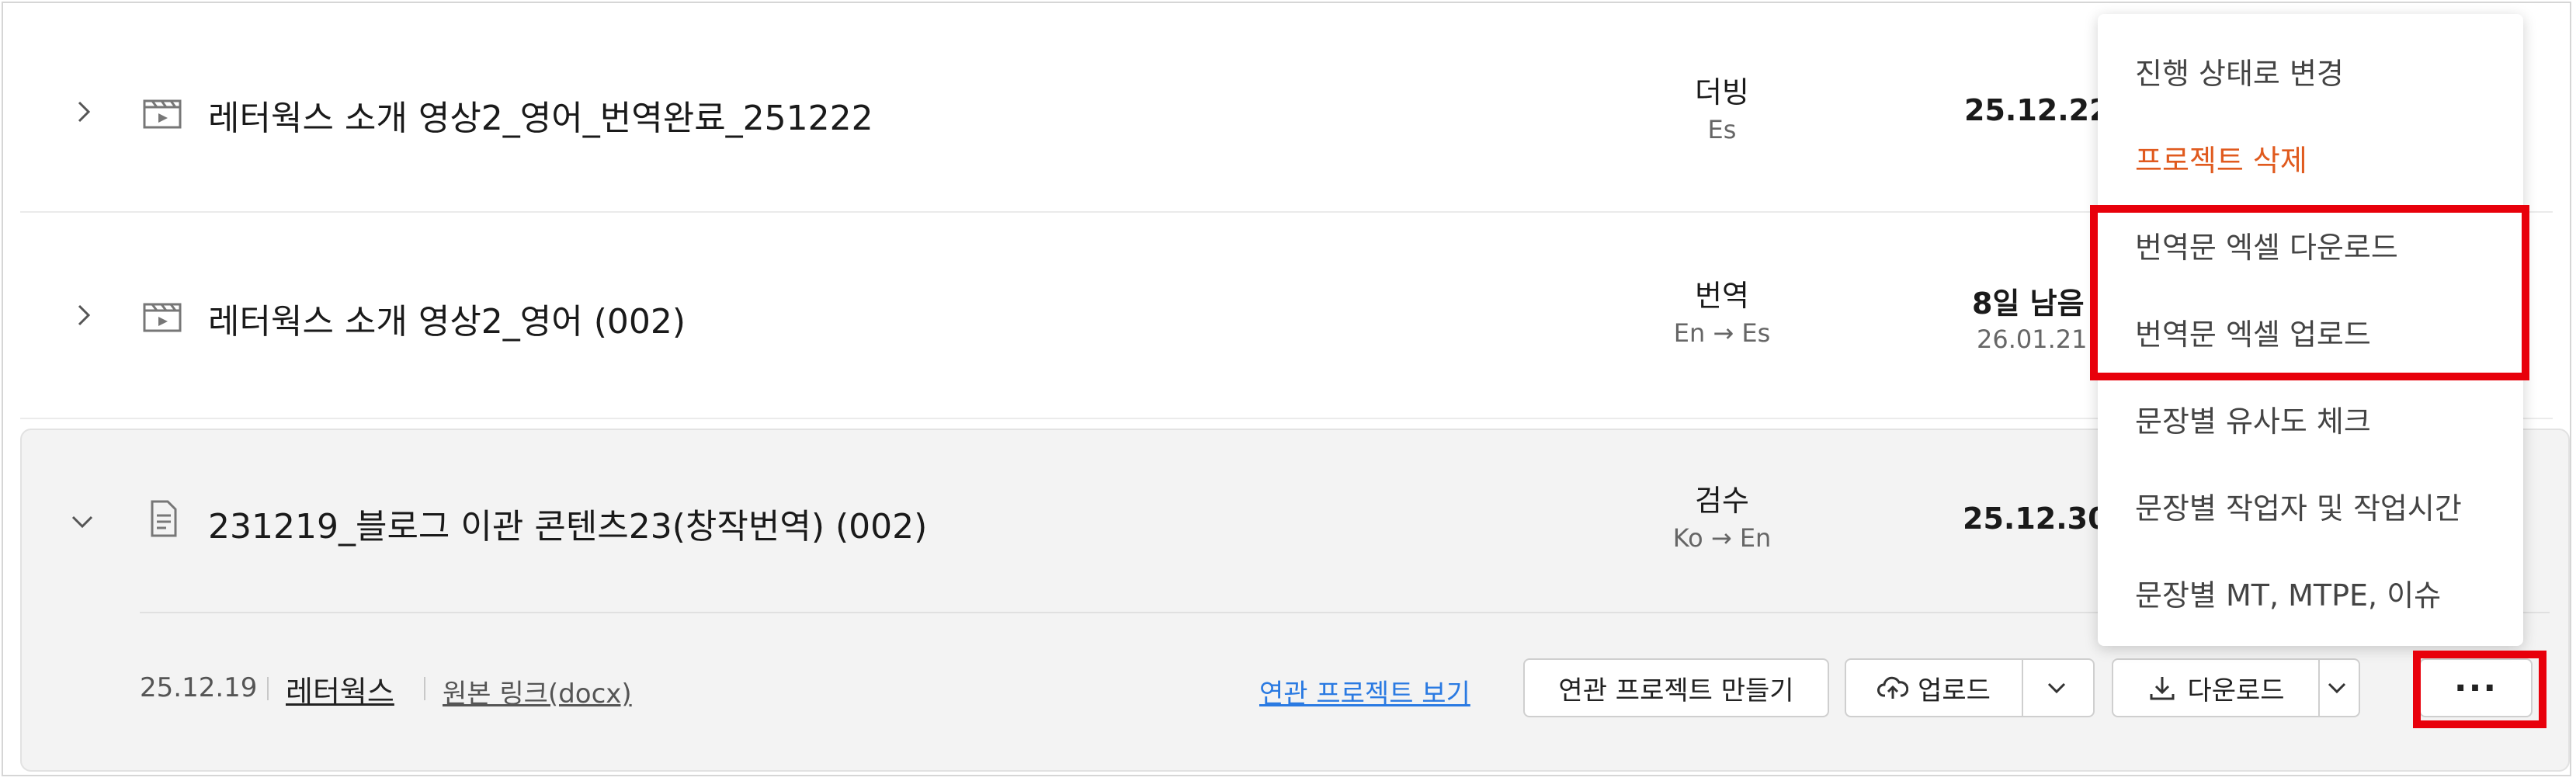 This screenshot has height=781, width=2576. Describe the element at coordinates (2221, 158) in the screenshot. I see `menu-item-delete-project: 프로젝트 삭제` at that location.